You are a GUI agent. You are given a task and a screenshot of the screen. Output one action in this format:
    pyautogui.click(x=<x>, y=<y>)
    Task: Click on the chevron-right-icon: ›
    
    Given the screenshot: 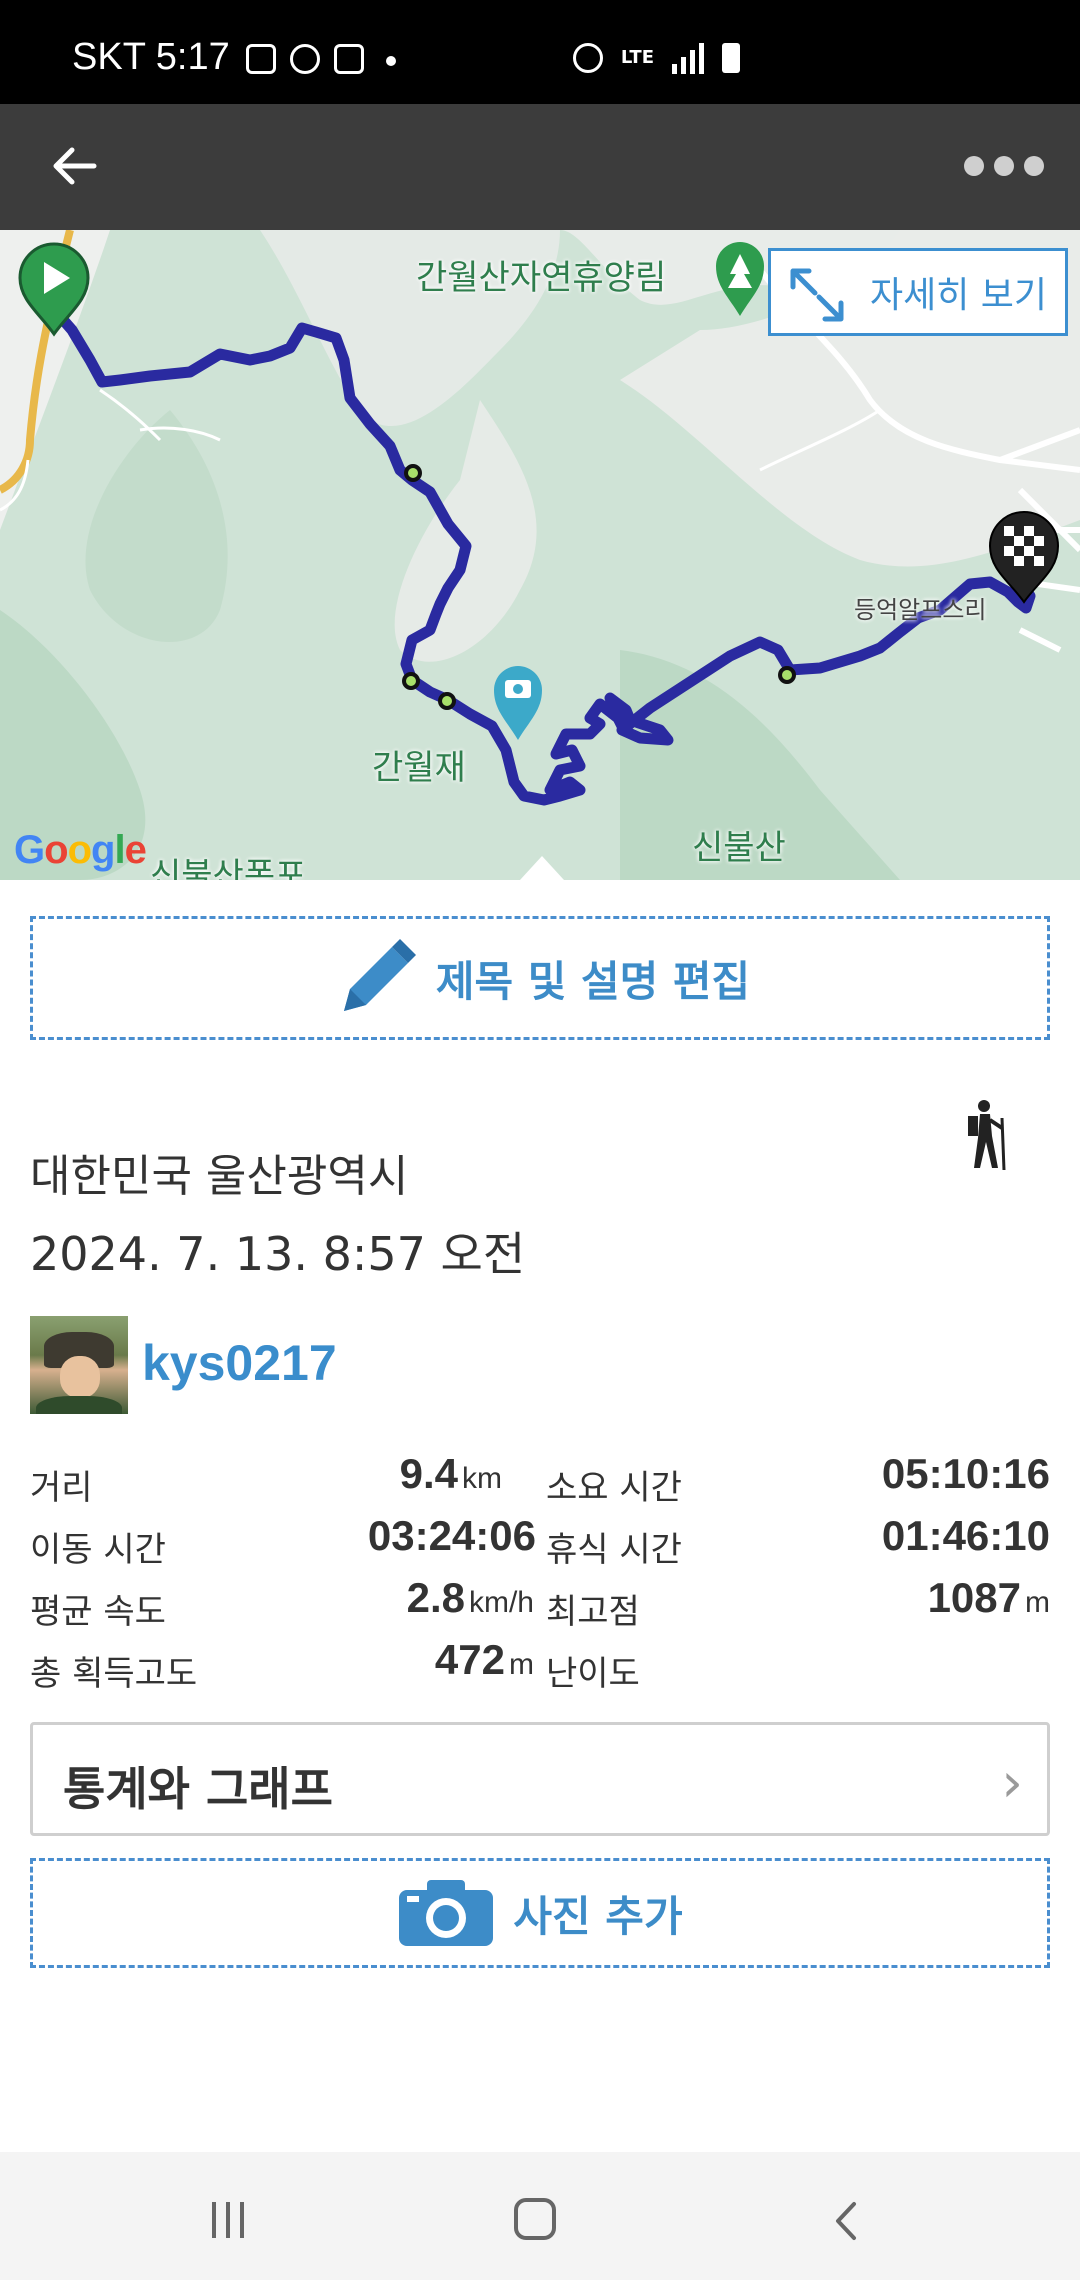 What is the action you would take?
    pyautogui.click(x=1012, y=1782)
    